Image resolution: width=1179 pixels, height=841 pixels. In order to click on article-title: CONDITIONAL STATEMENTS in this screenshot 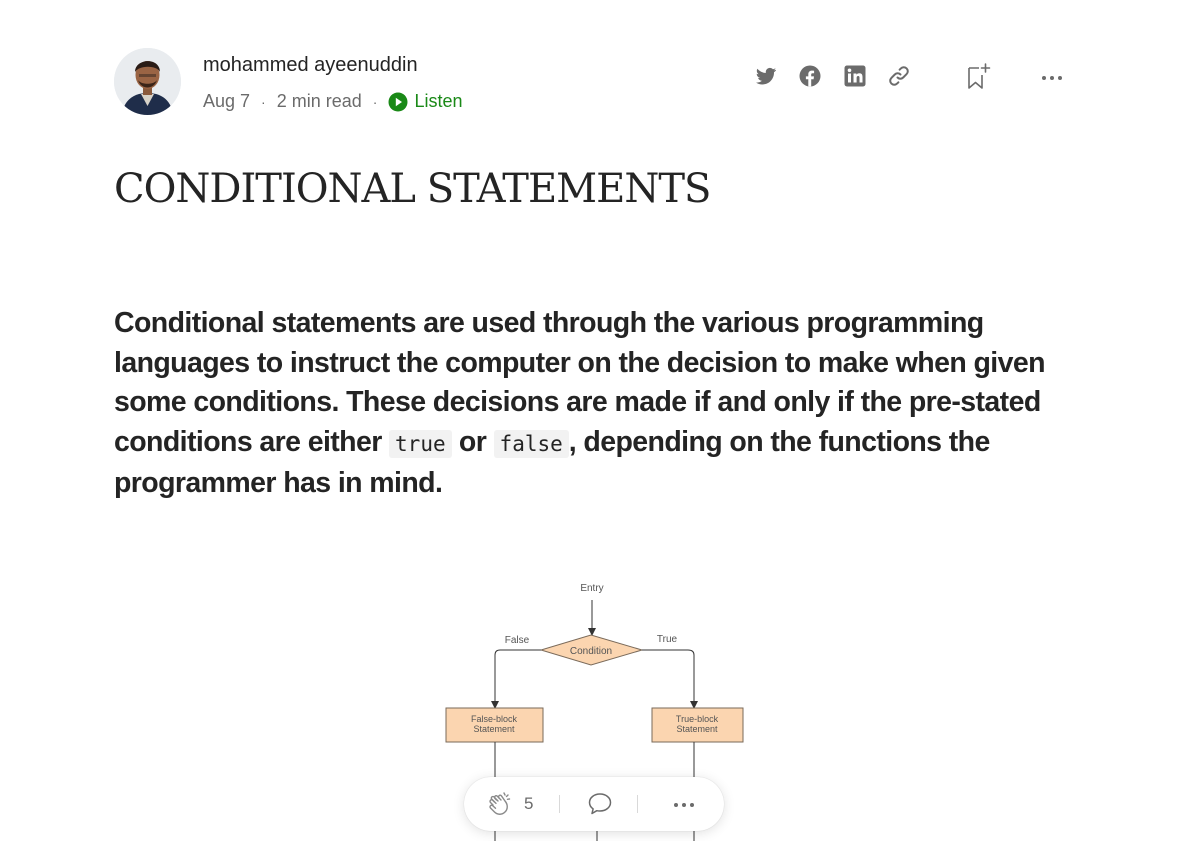, I will do `click(412, 189)`.